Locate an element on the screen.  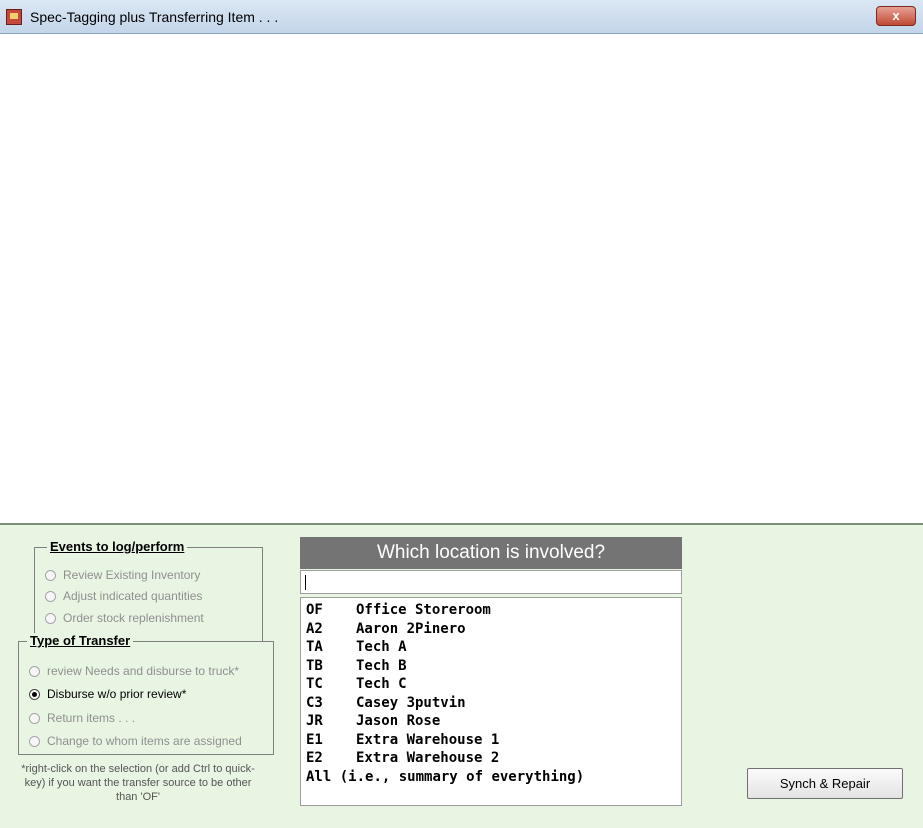
location-code: JR is located at coordinates (314, 721).